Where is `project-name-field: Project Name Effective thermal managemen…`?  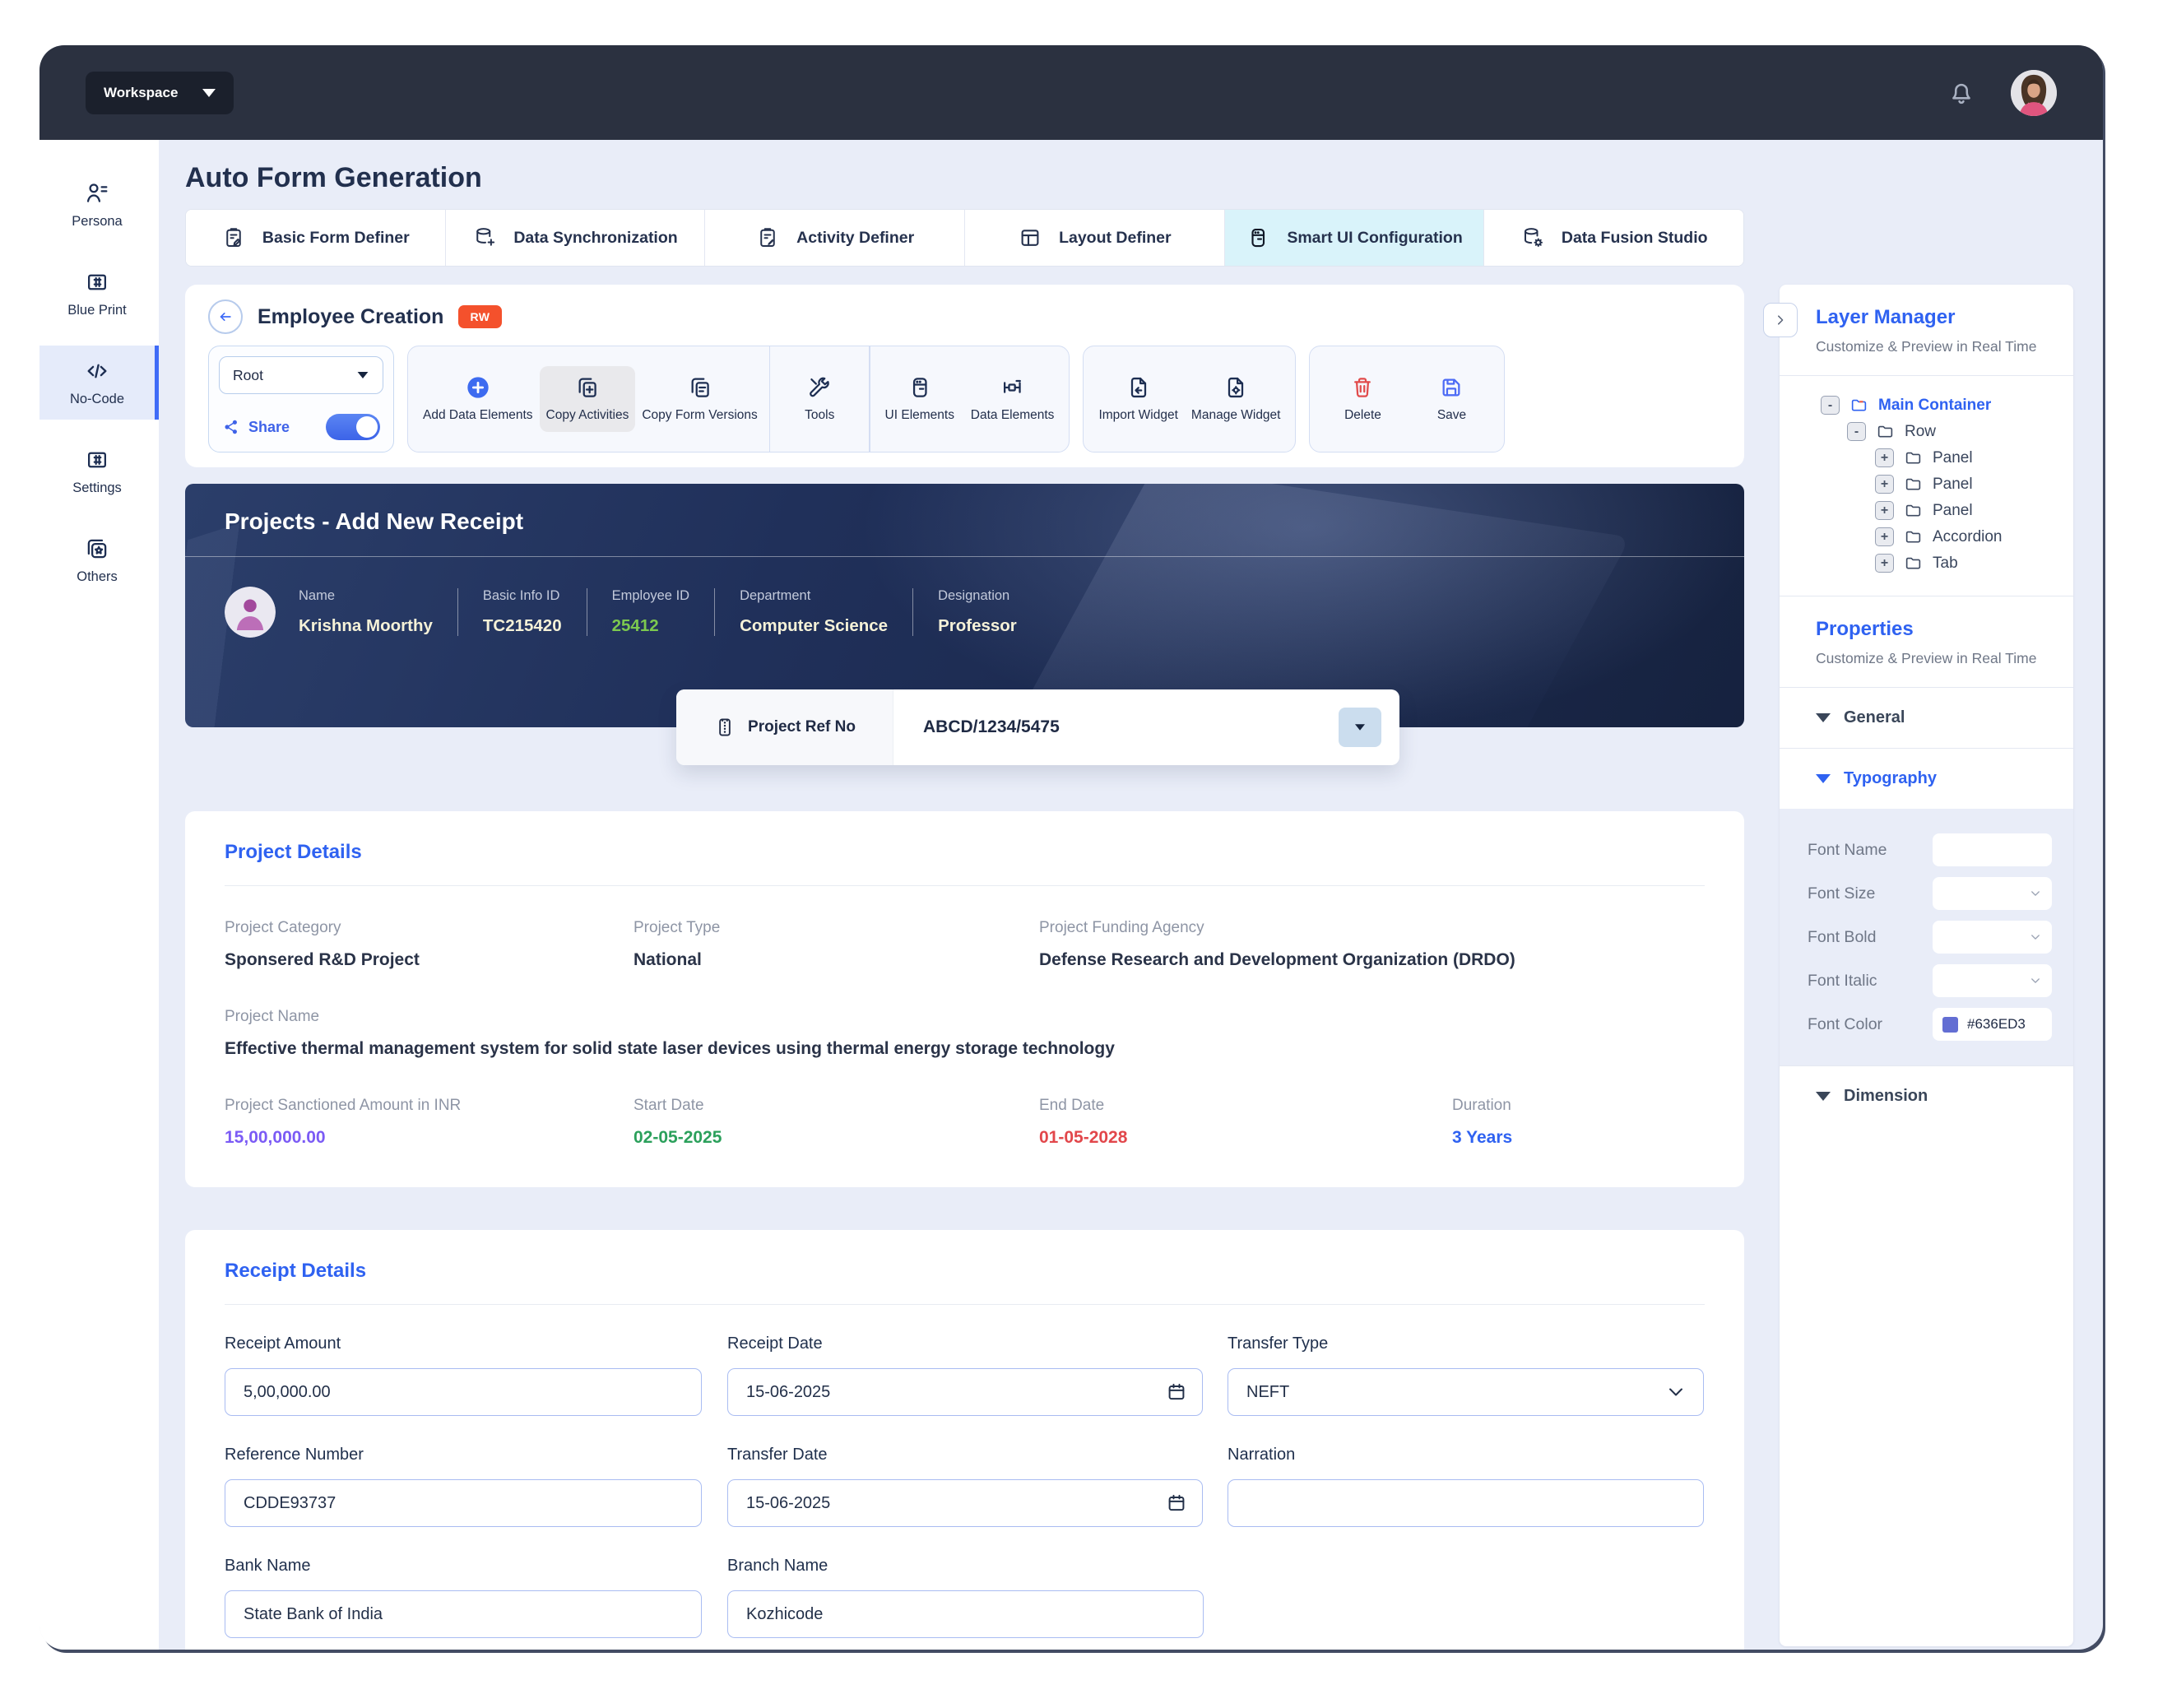 project-name-field: Project Name Effective thermal managemen… is located at coordinates (965, 1033).